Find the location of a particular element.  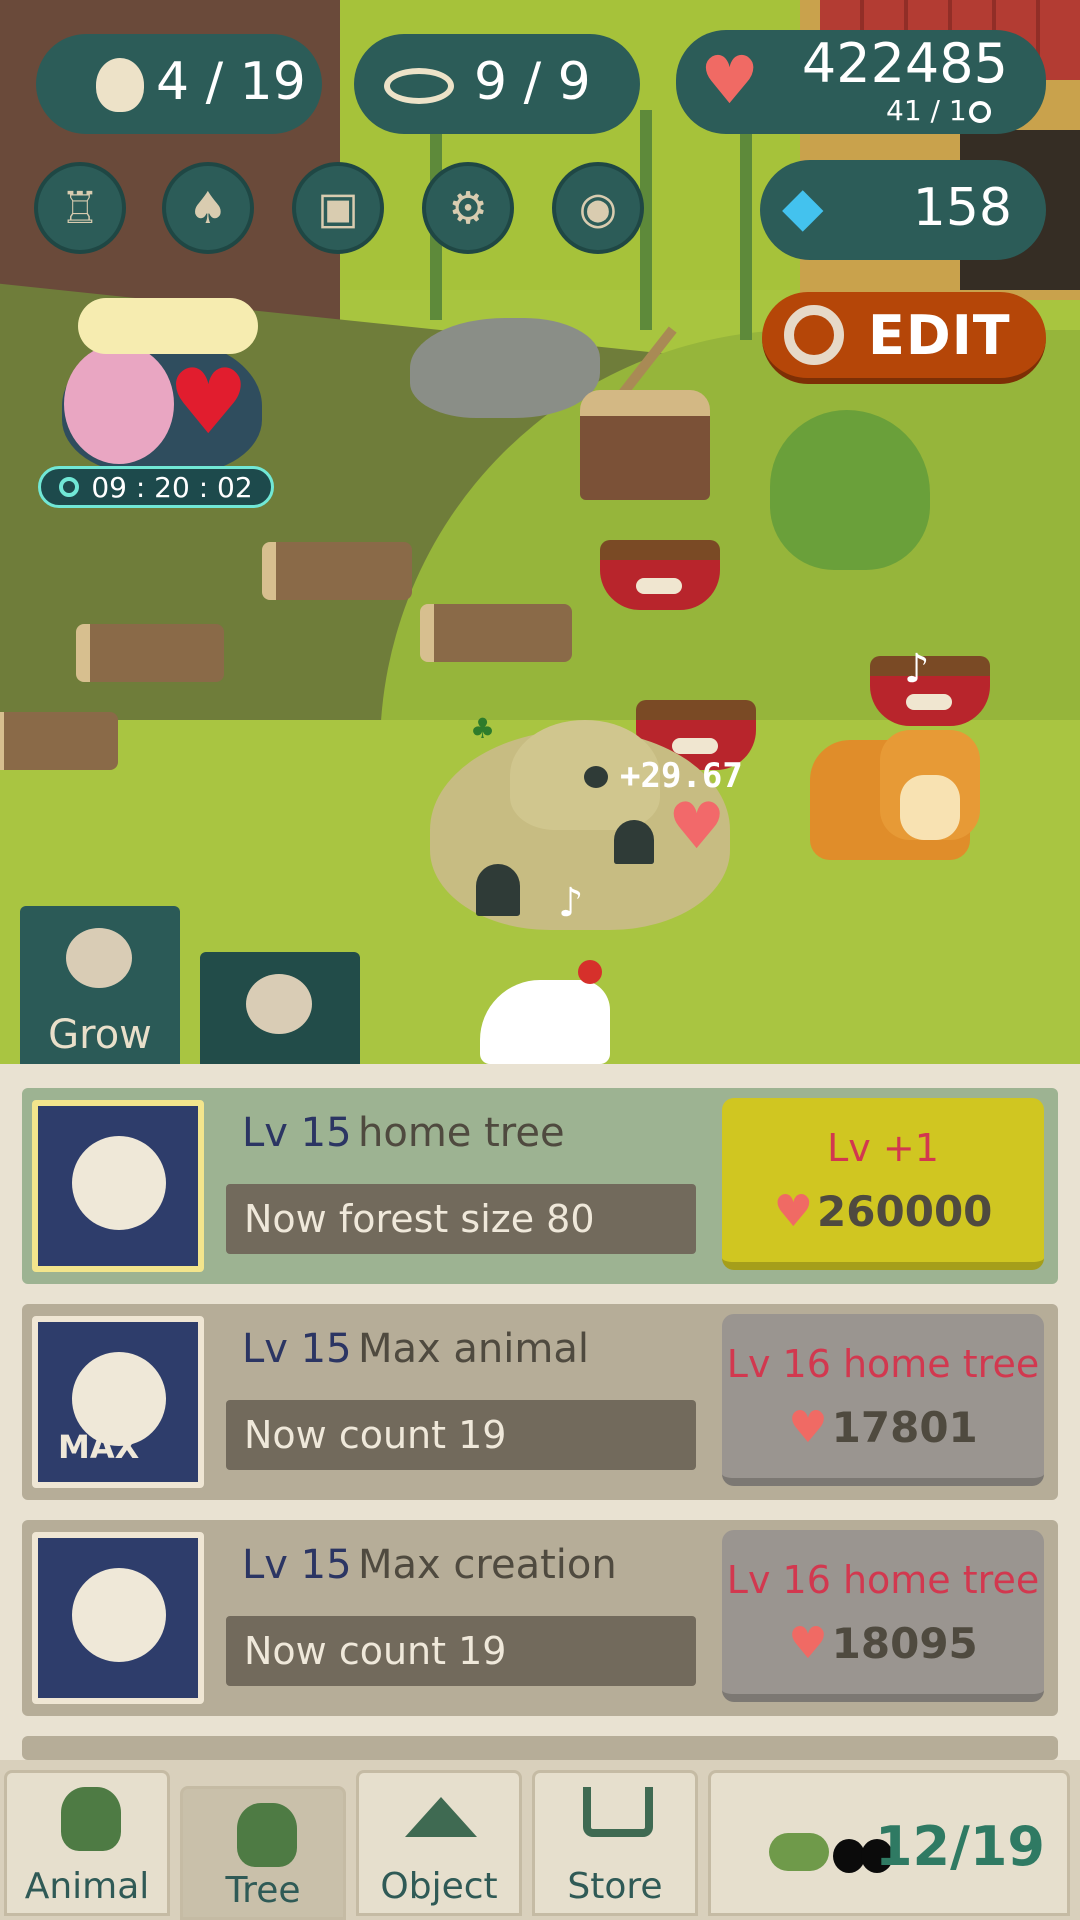

animal-count: 4 / 19 is located at coordinates (231, 82).